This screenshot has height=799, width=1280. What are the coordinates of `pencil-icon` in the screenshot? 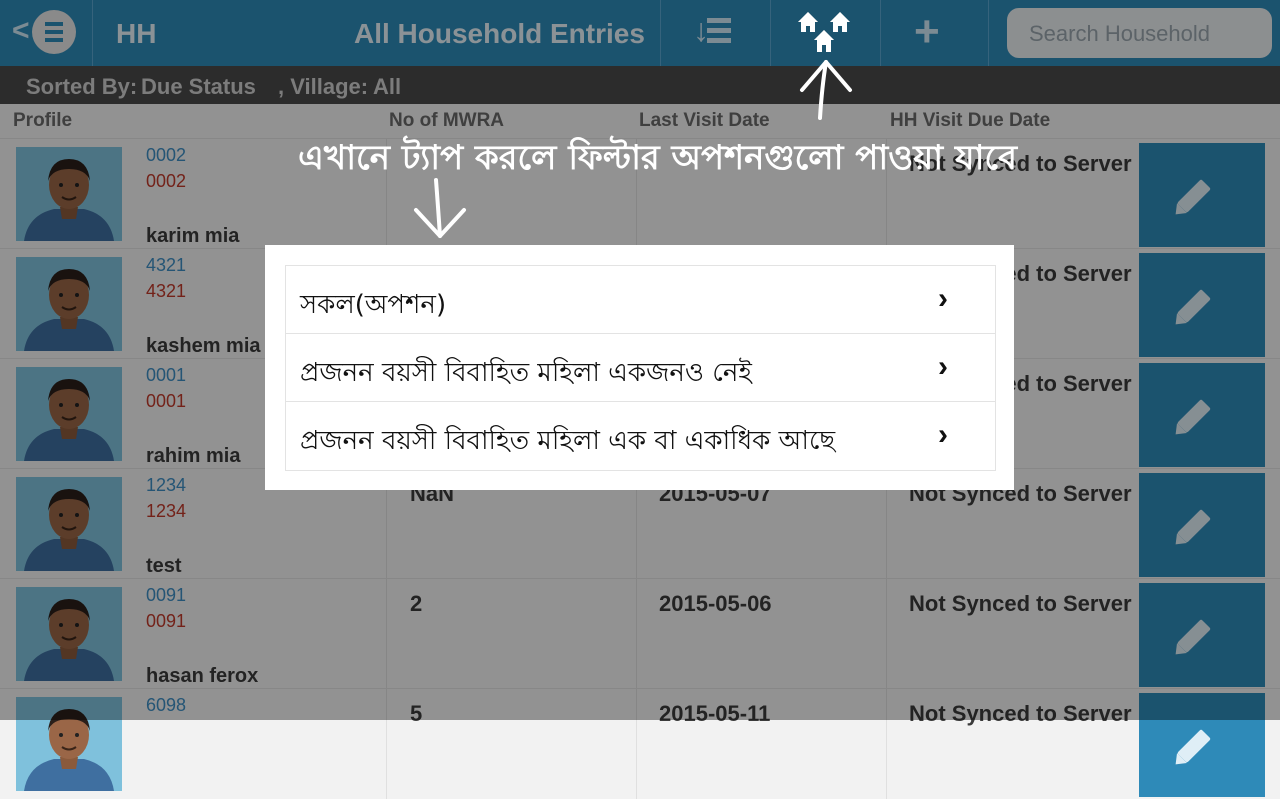 It's located at (1194, 746).